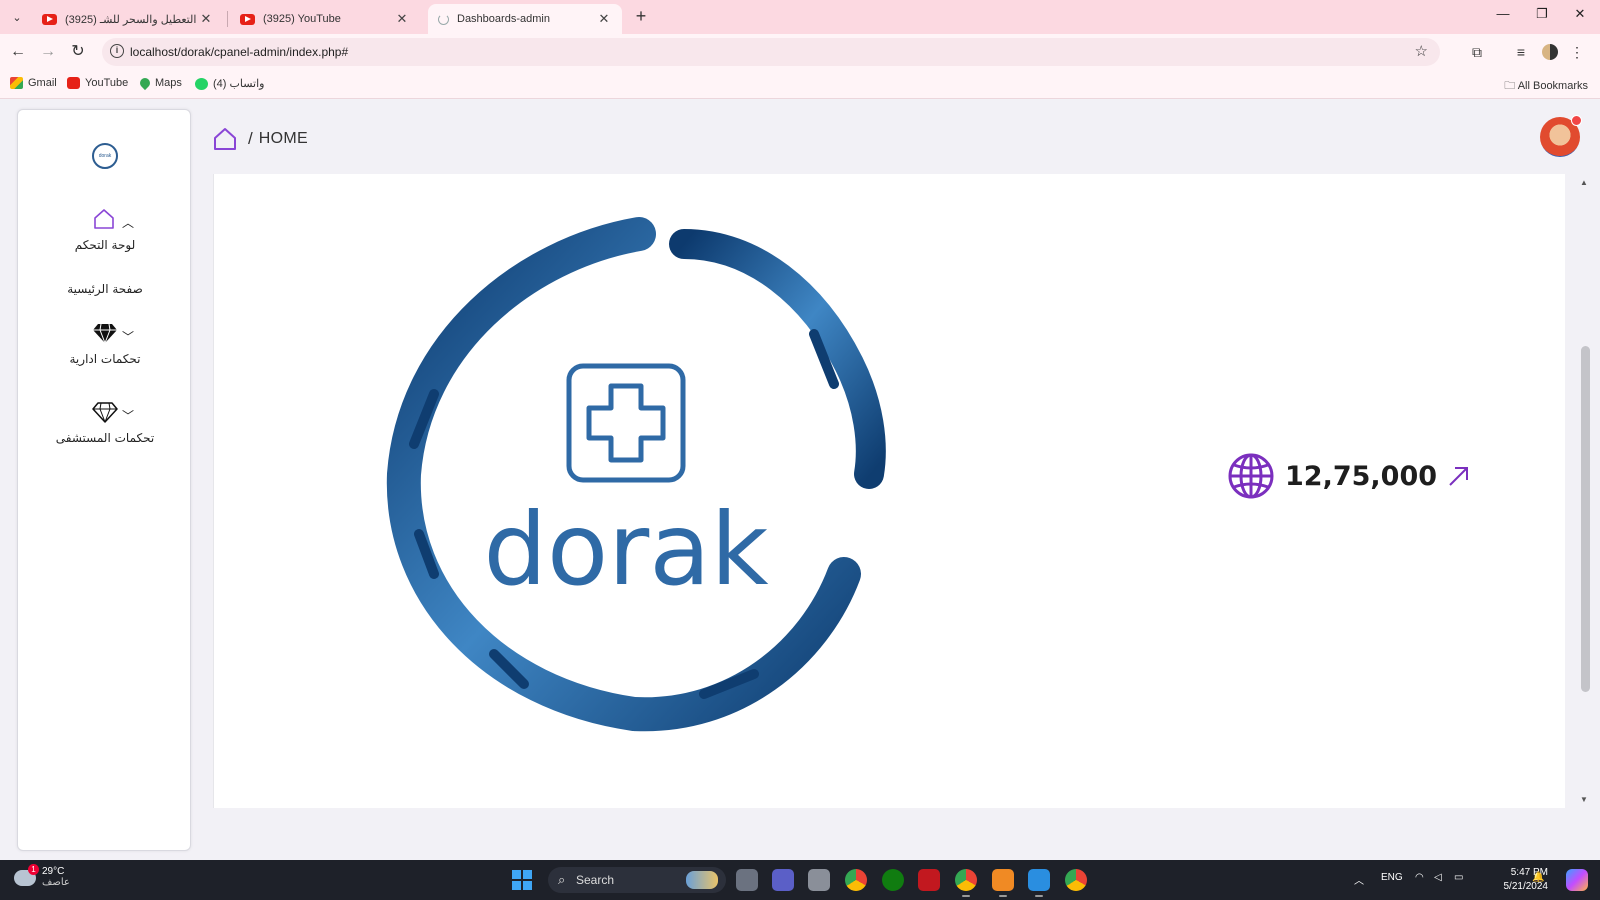  Describe the element at coordinates (1458, 877) in the screenshot. I see `battery-icon: ▭` at that location.